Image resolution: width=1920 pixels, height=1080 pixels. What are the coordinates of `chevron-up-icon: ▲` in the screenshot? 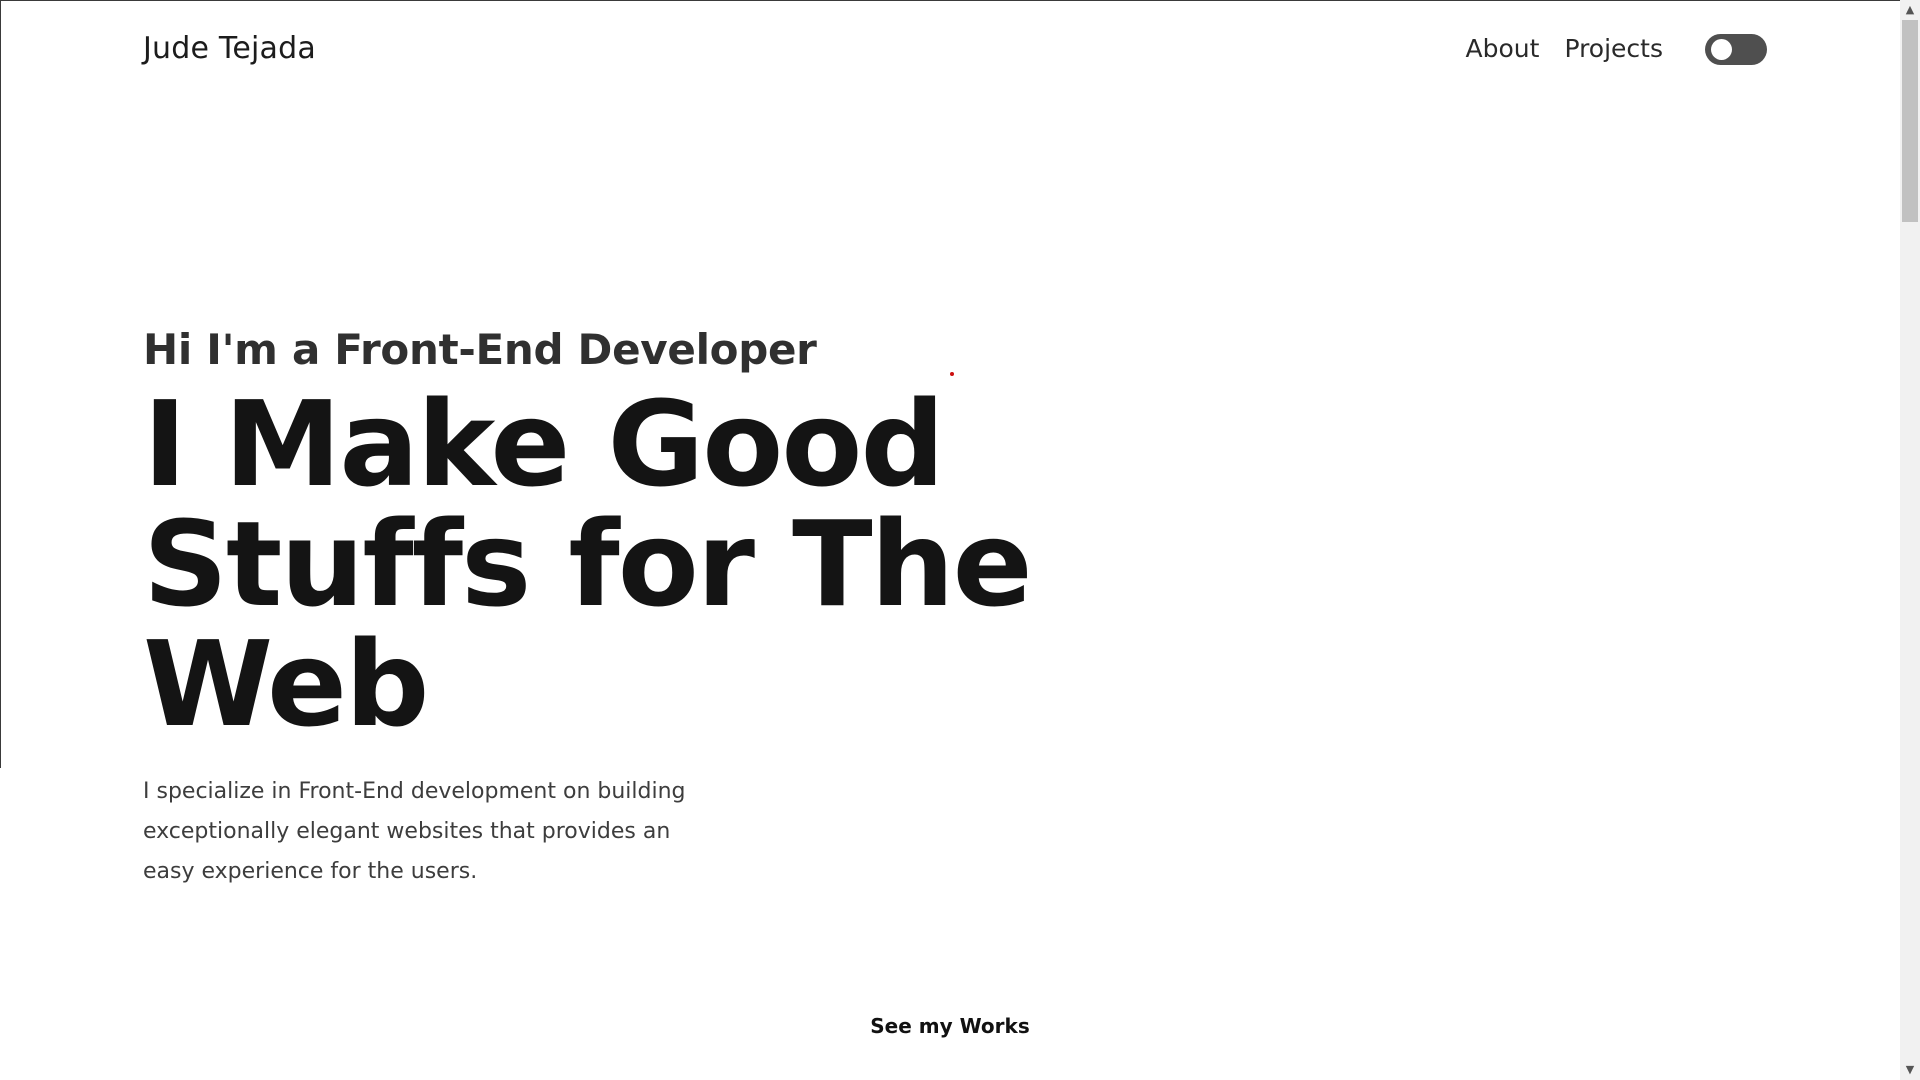 It's located at (1910, 10).